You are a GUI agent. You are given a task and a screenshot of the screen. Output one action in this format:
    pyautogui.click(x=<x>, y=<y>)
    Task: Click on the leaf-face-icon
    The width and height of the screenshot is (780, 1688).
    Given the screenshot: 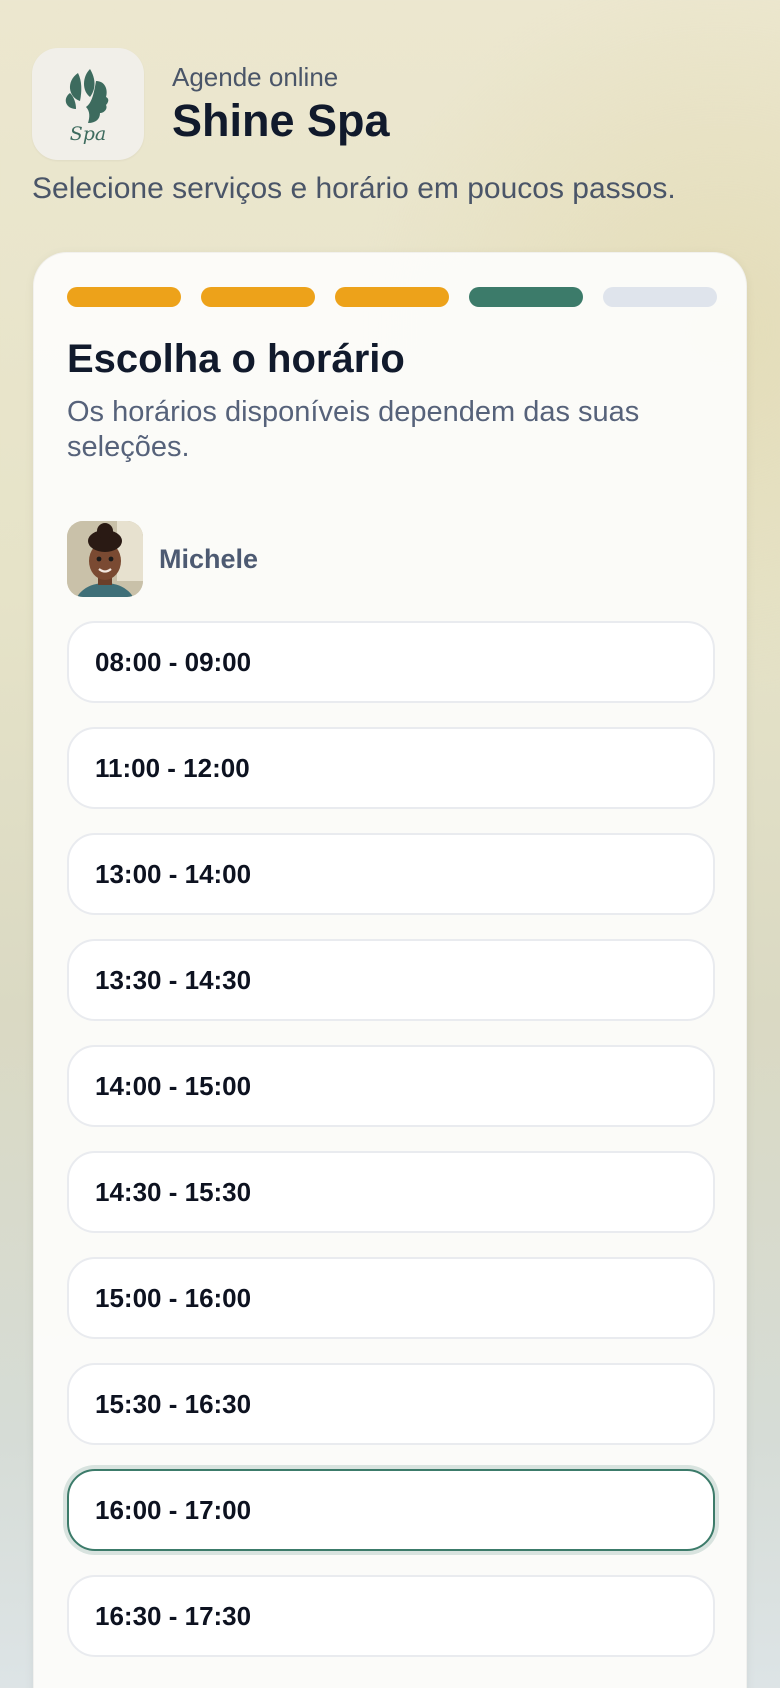 What is the action you would take?
    pyautogui.click(x=87, y=96)
    